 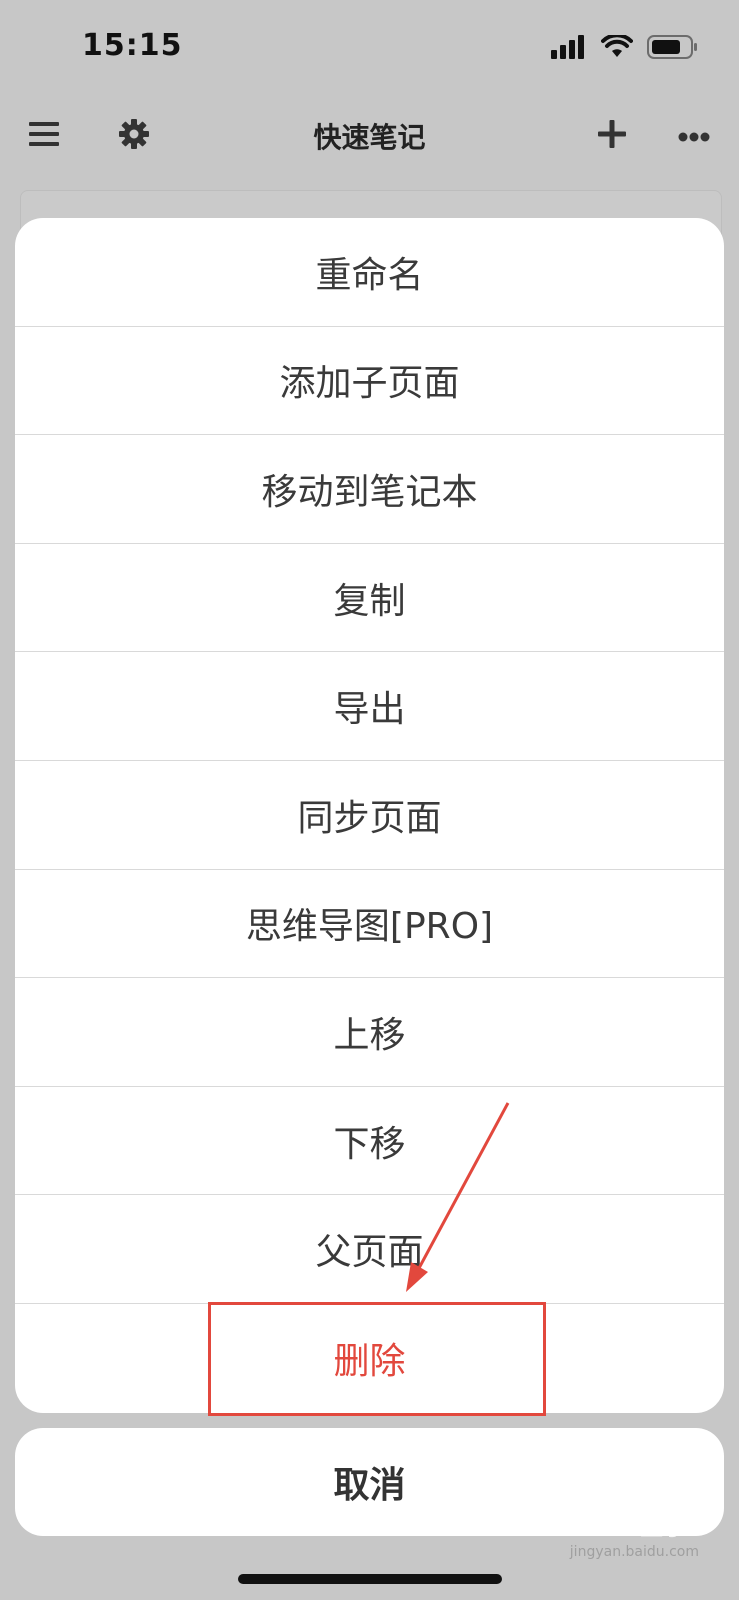 I want to click on add-subpage-option: 添加子页面, so click(x=369, y=381).